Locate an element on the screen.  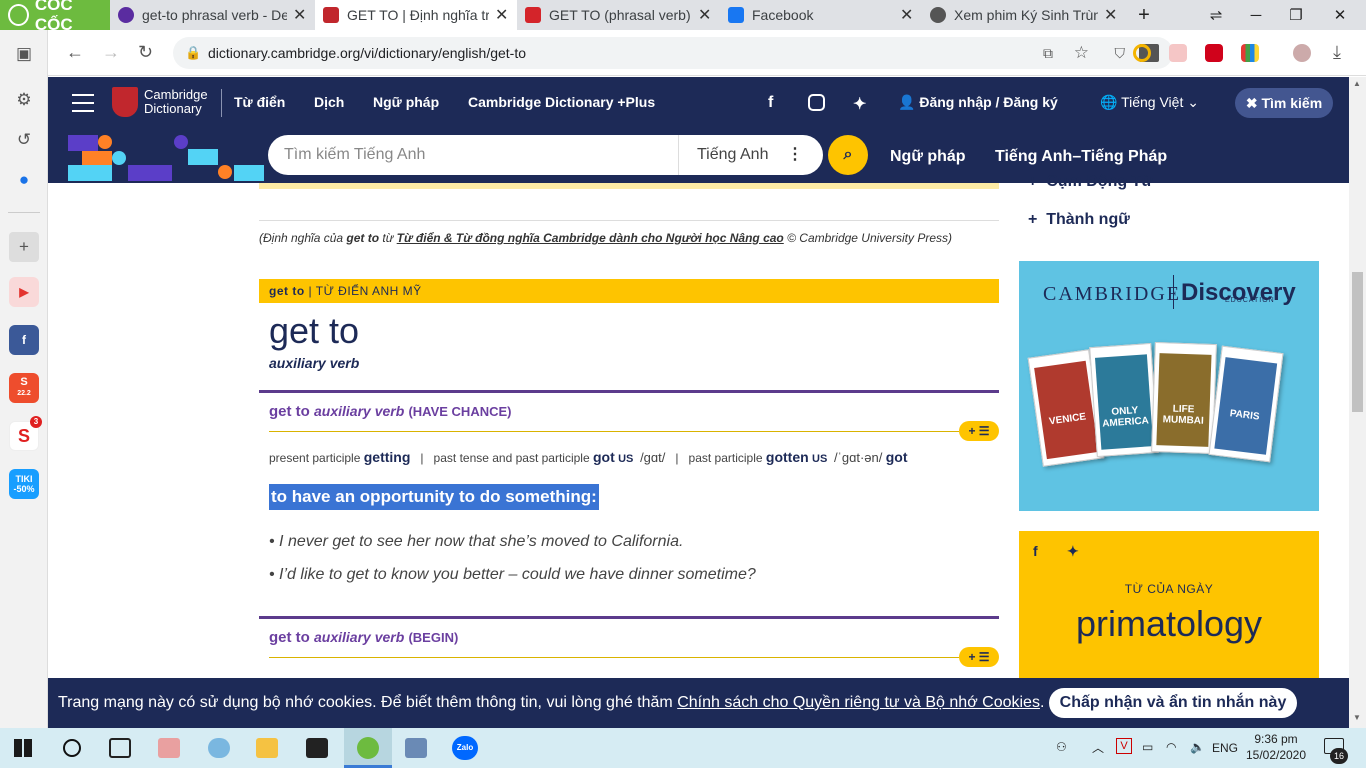
accept-cookies-button: Chấp nhận và ẩn tin nhắn này is located at coordinates (1173, 703).